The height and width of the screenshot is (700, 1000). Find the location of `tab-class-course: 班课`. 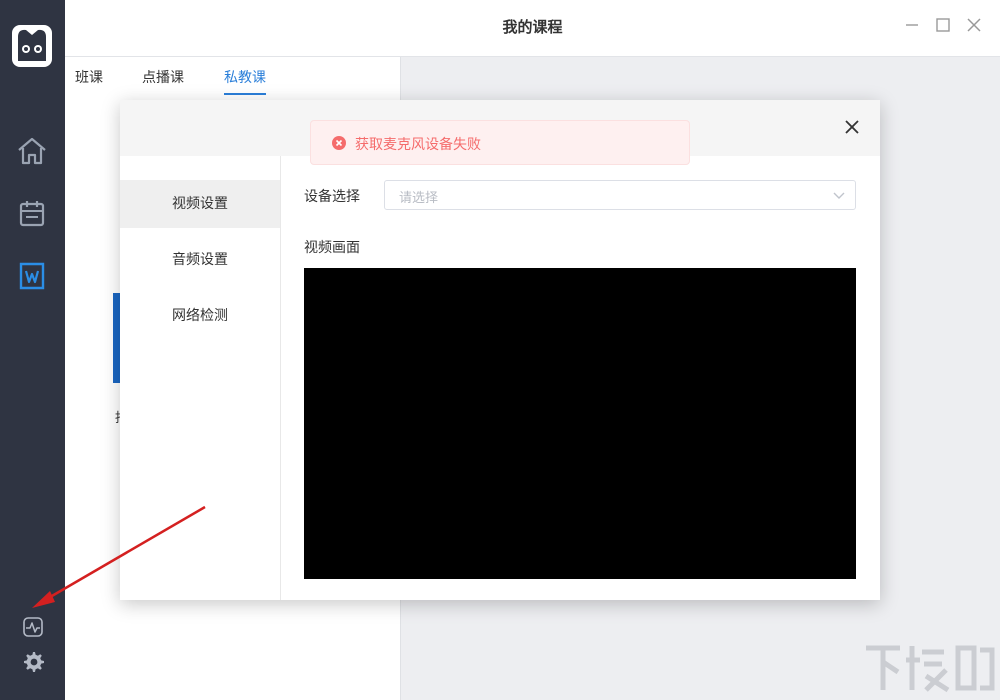

tab-class-course: 班课 is located at coordinates (89, 80).